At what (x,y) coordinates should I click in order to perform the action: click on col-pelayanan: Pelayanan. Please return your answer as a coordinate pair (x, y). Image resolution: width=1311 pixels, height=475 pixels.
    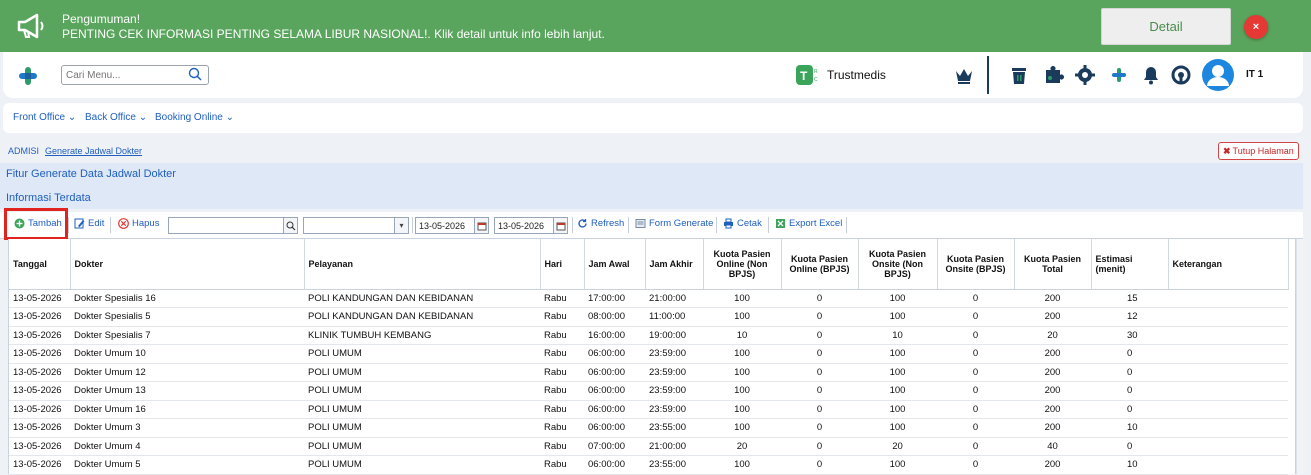
    Looking at the image, I should click on (422, 264).